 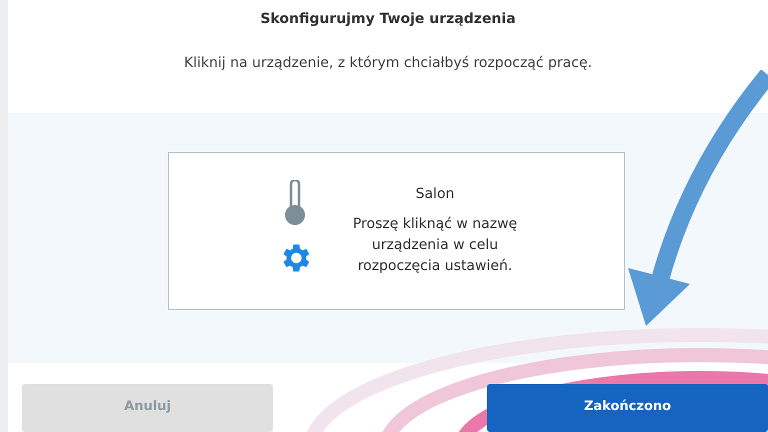 What do you see at coordinates (295, 203) in the screenshot?
I see `thermometer-icon` at bounding box center [295, 203].